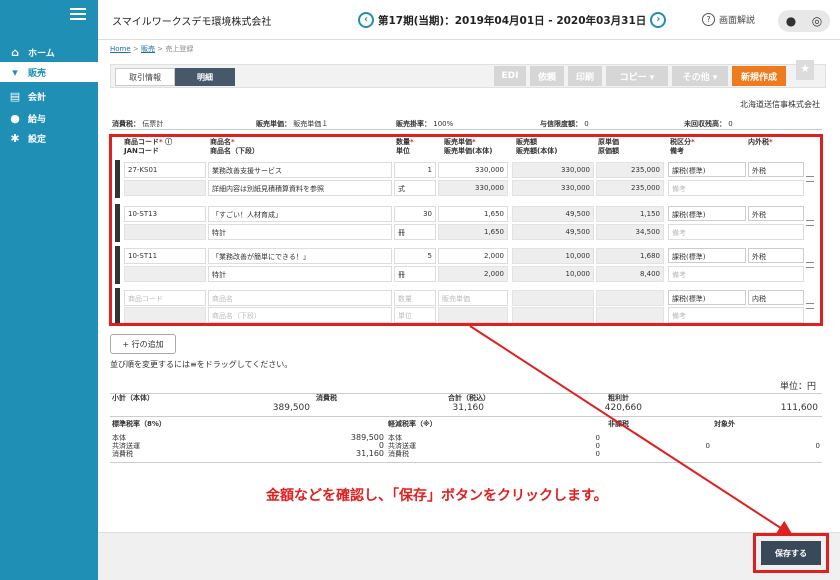  What do you see at coordinates (148, 49) in the screenshot?
I see `breadcrumb-sales: 販売` at bounding box center [148, 49].